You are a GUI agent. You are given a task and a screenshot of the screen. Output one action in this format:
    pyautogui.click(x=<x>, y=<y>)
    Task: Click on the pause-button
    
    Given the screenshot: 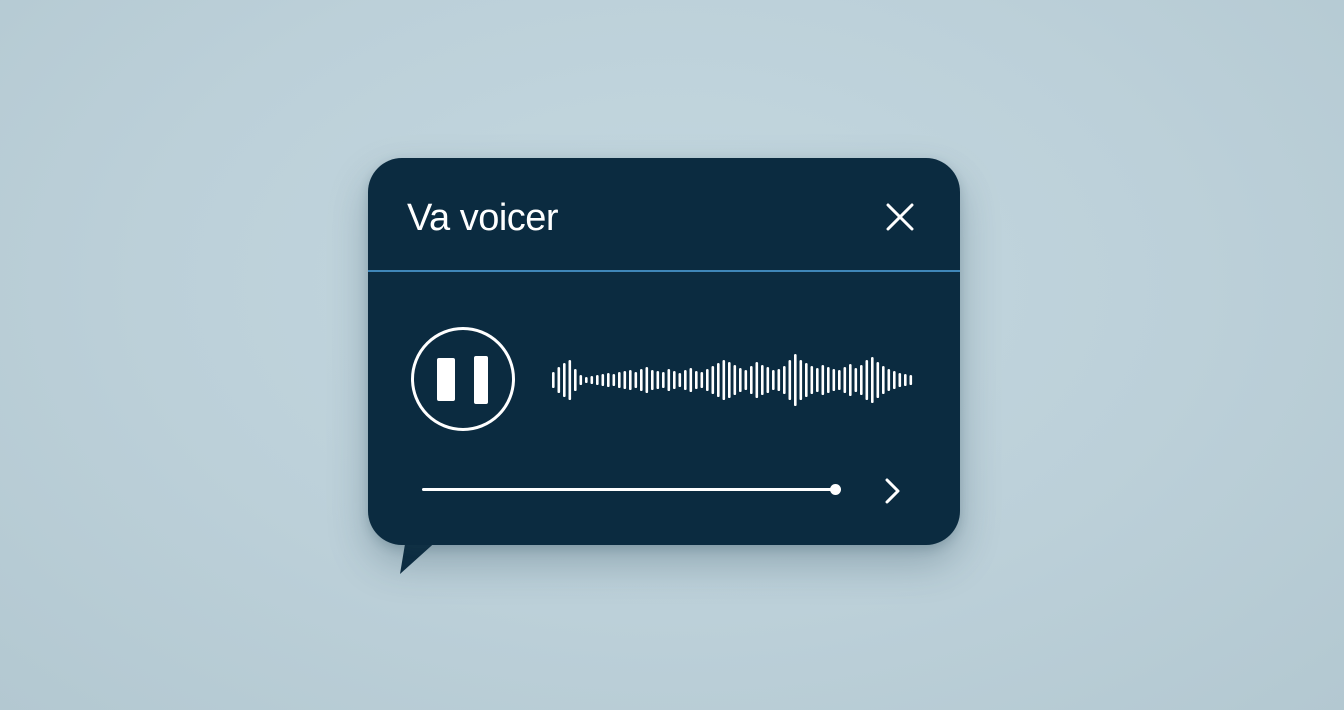 What is the action you would take?
    pyautogui.click(x=463, y=379)
    